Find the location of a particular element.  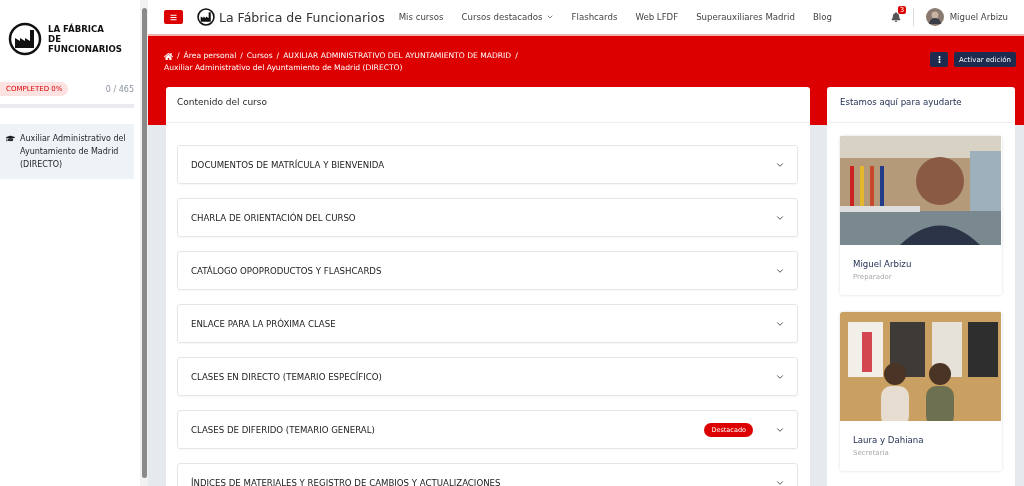

home-icon is located at coordinates (168, 56).